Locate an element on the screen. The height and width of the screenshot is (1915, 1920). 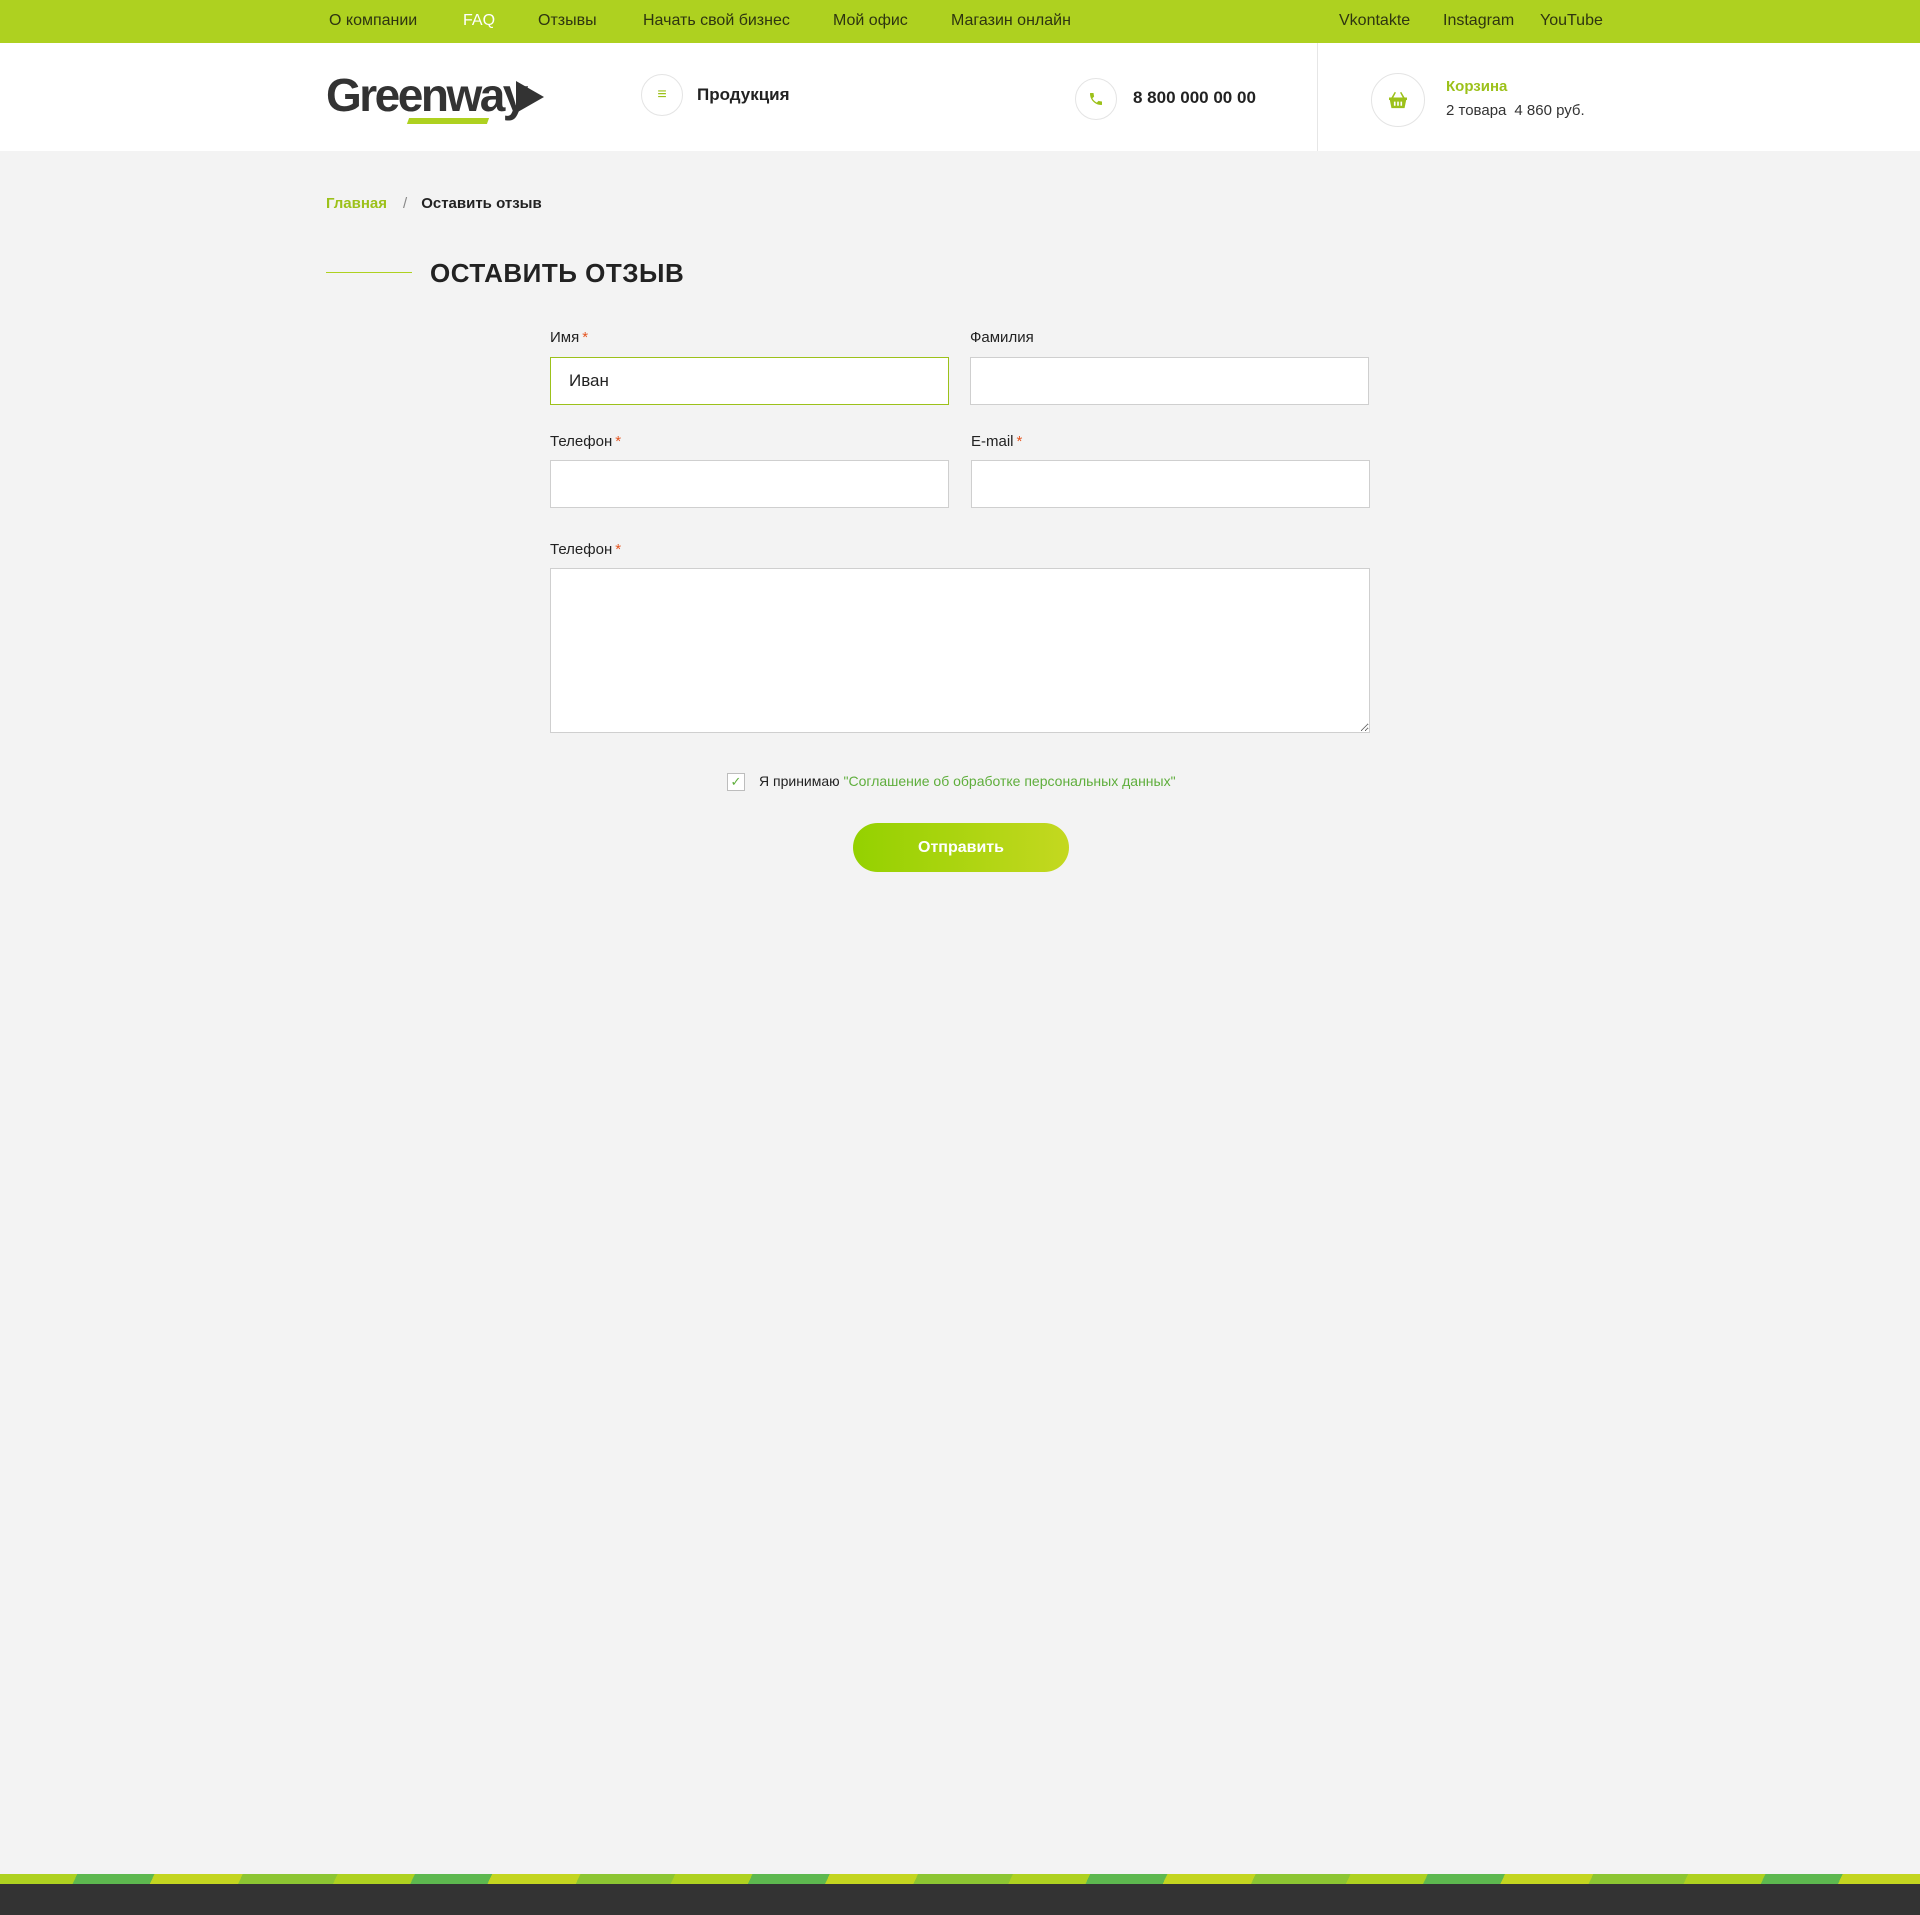
first-name-label: Имя * is located at coordinates (569, 337).